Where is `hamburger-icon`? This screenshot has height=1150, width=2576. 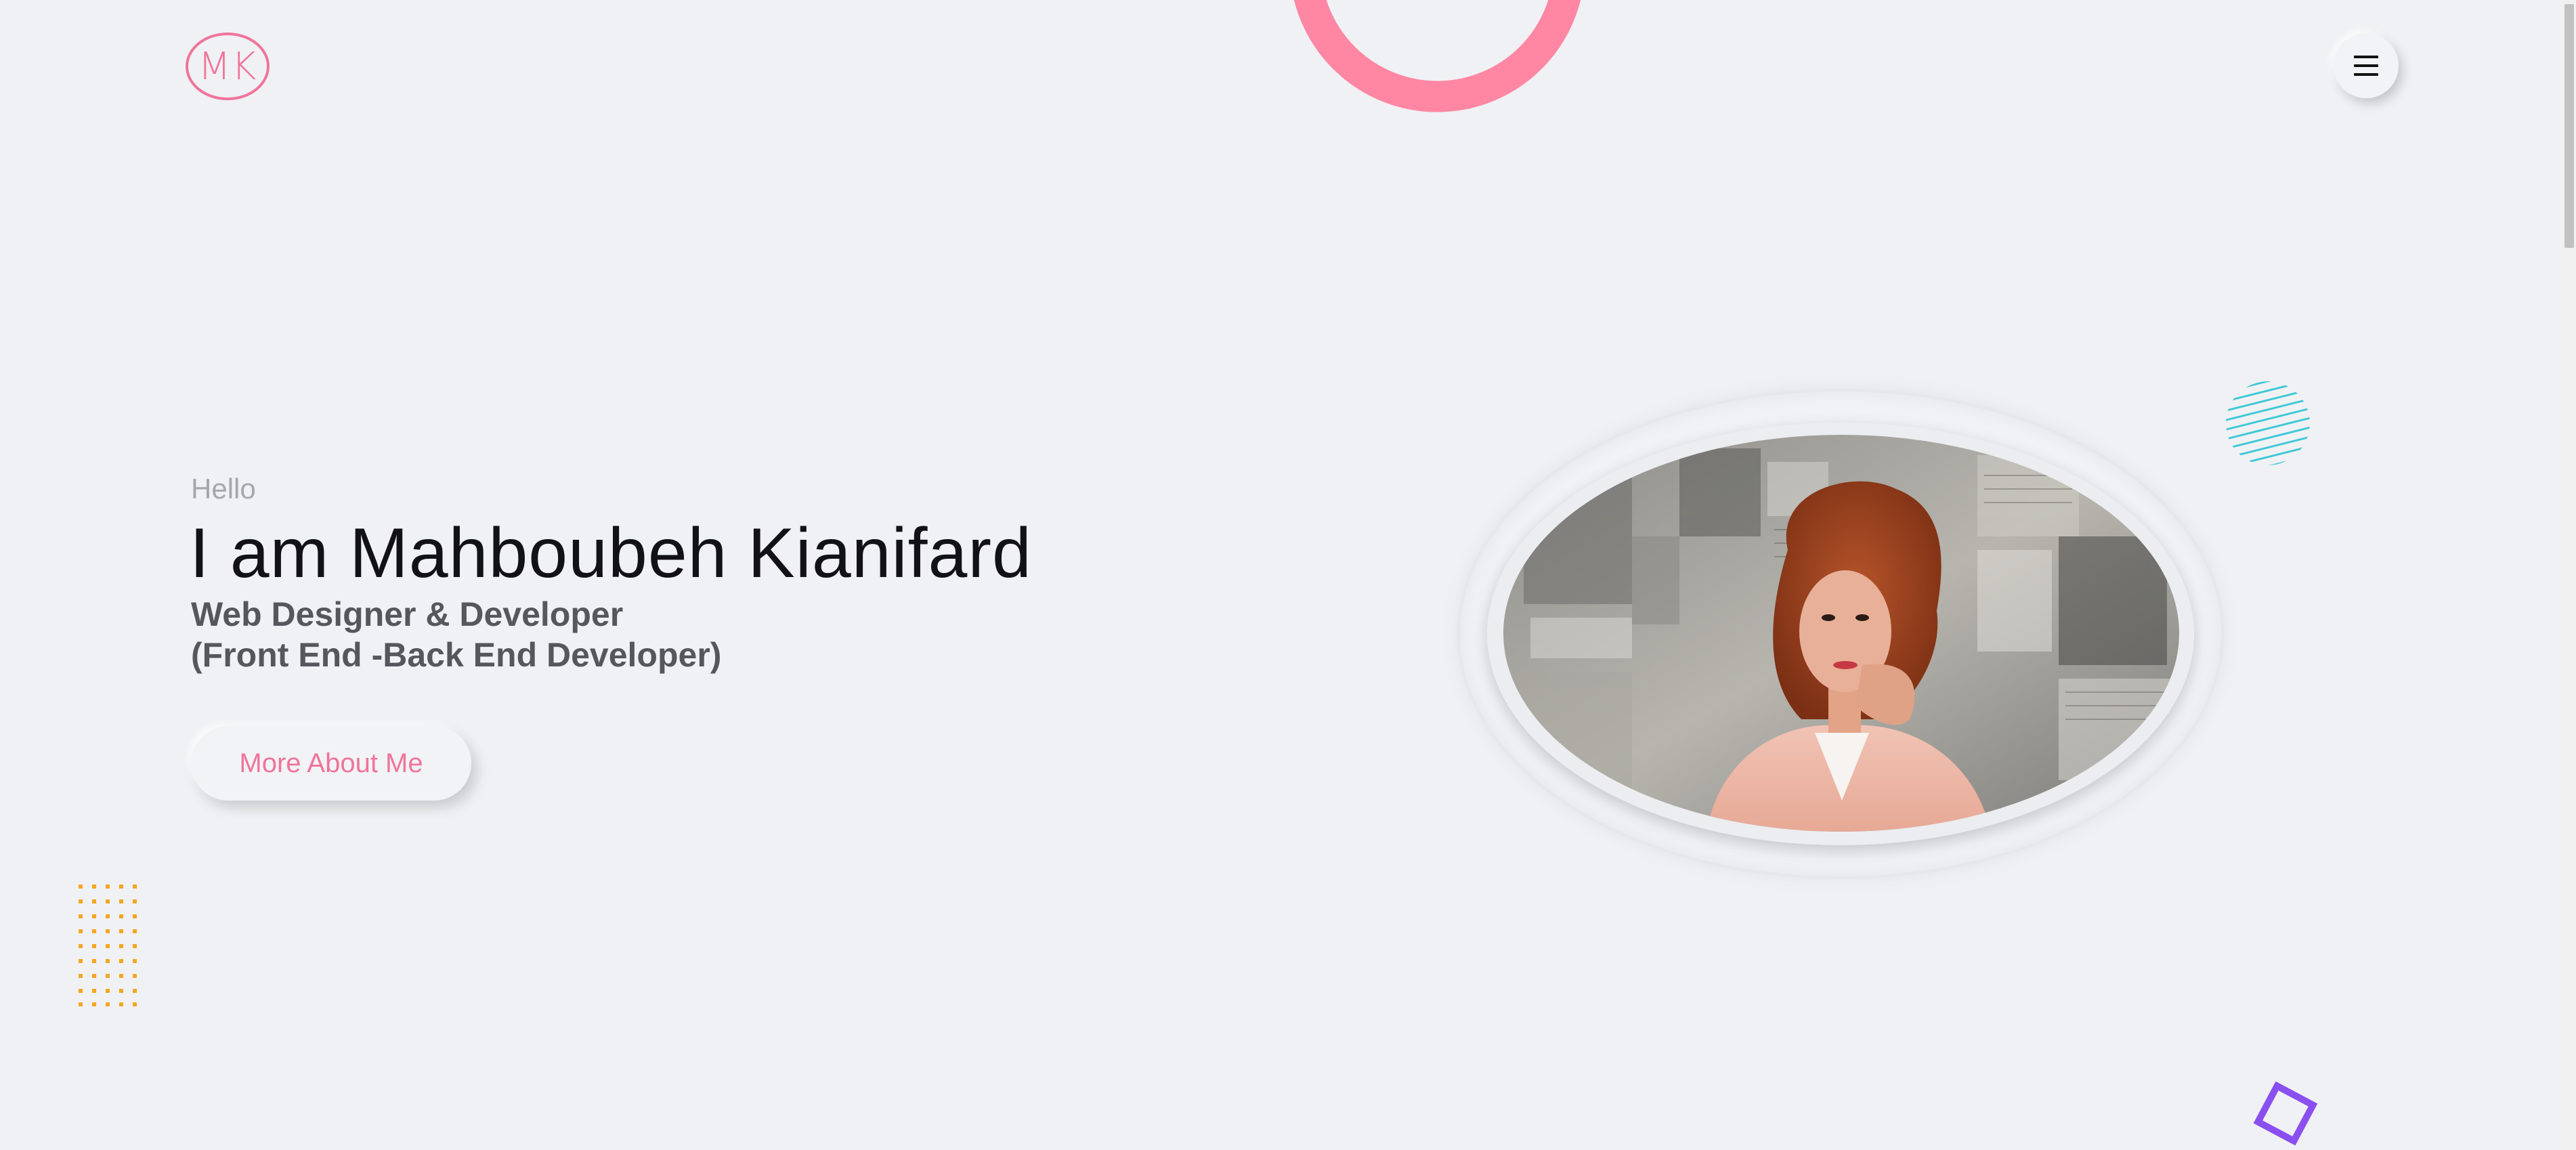 hamburger-icon is located at coordinates (2366, 66).